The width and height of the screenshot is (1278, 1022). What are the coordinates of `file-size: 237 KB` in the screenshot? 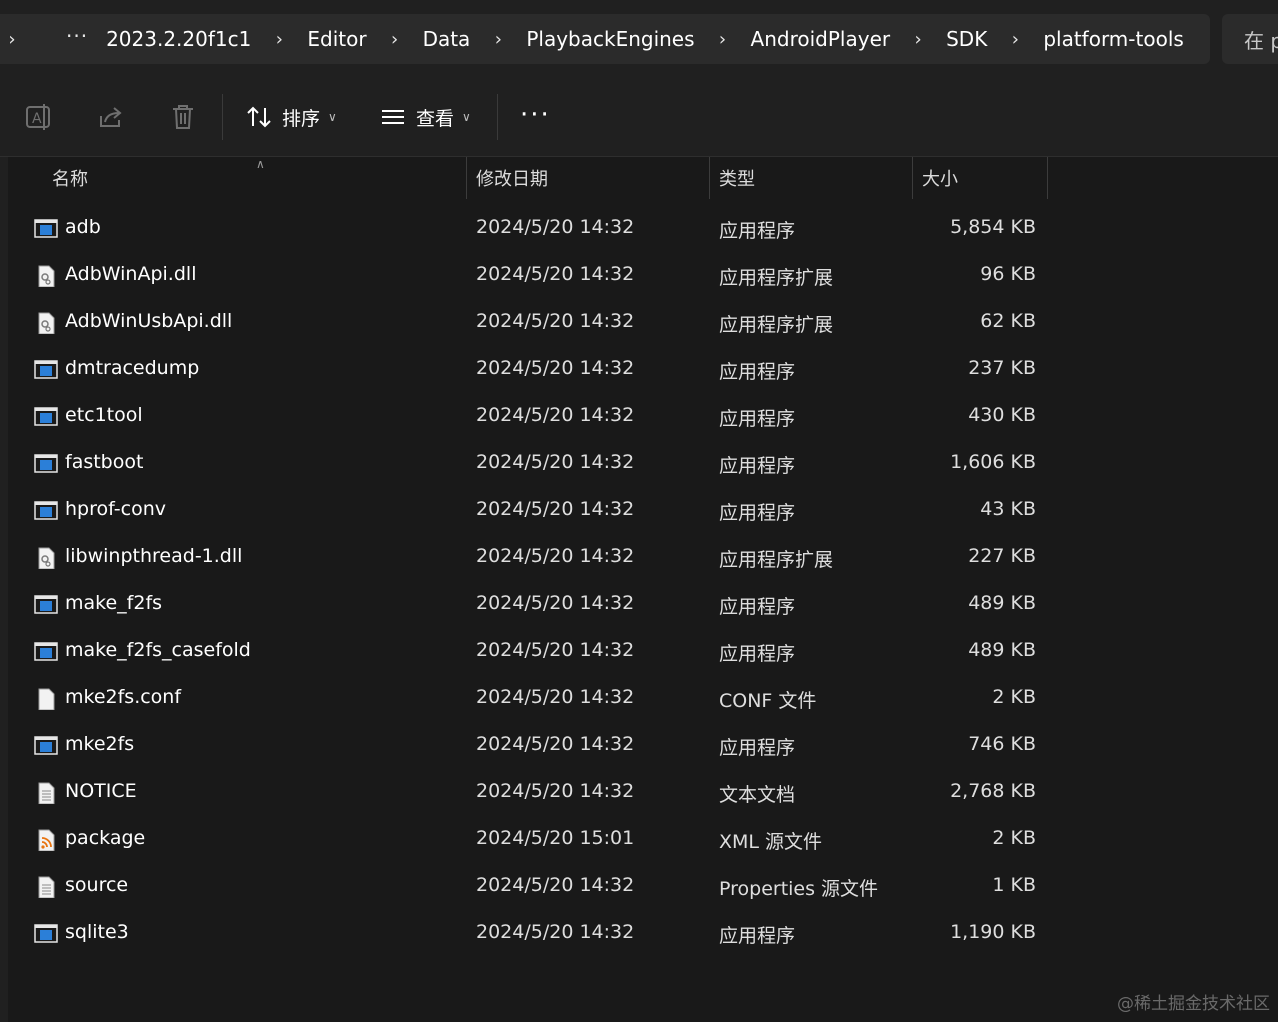 It's located at (1002, 368).